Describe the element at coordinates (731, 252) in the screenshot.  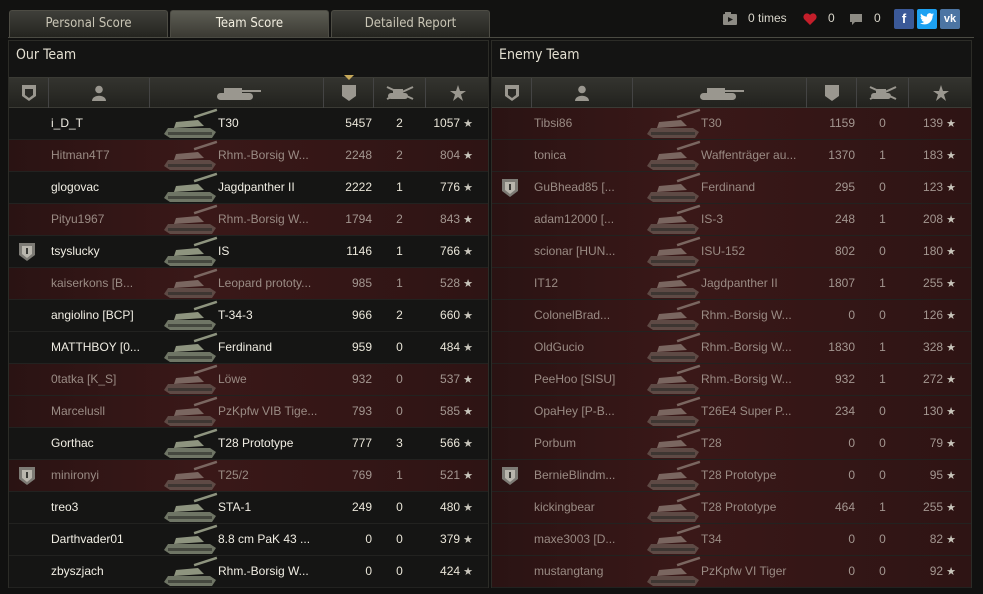
I see `player-row: scionar [HUN... ISU-152 802 0 180 ★` at that location.